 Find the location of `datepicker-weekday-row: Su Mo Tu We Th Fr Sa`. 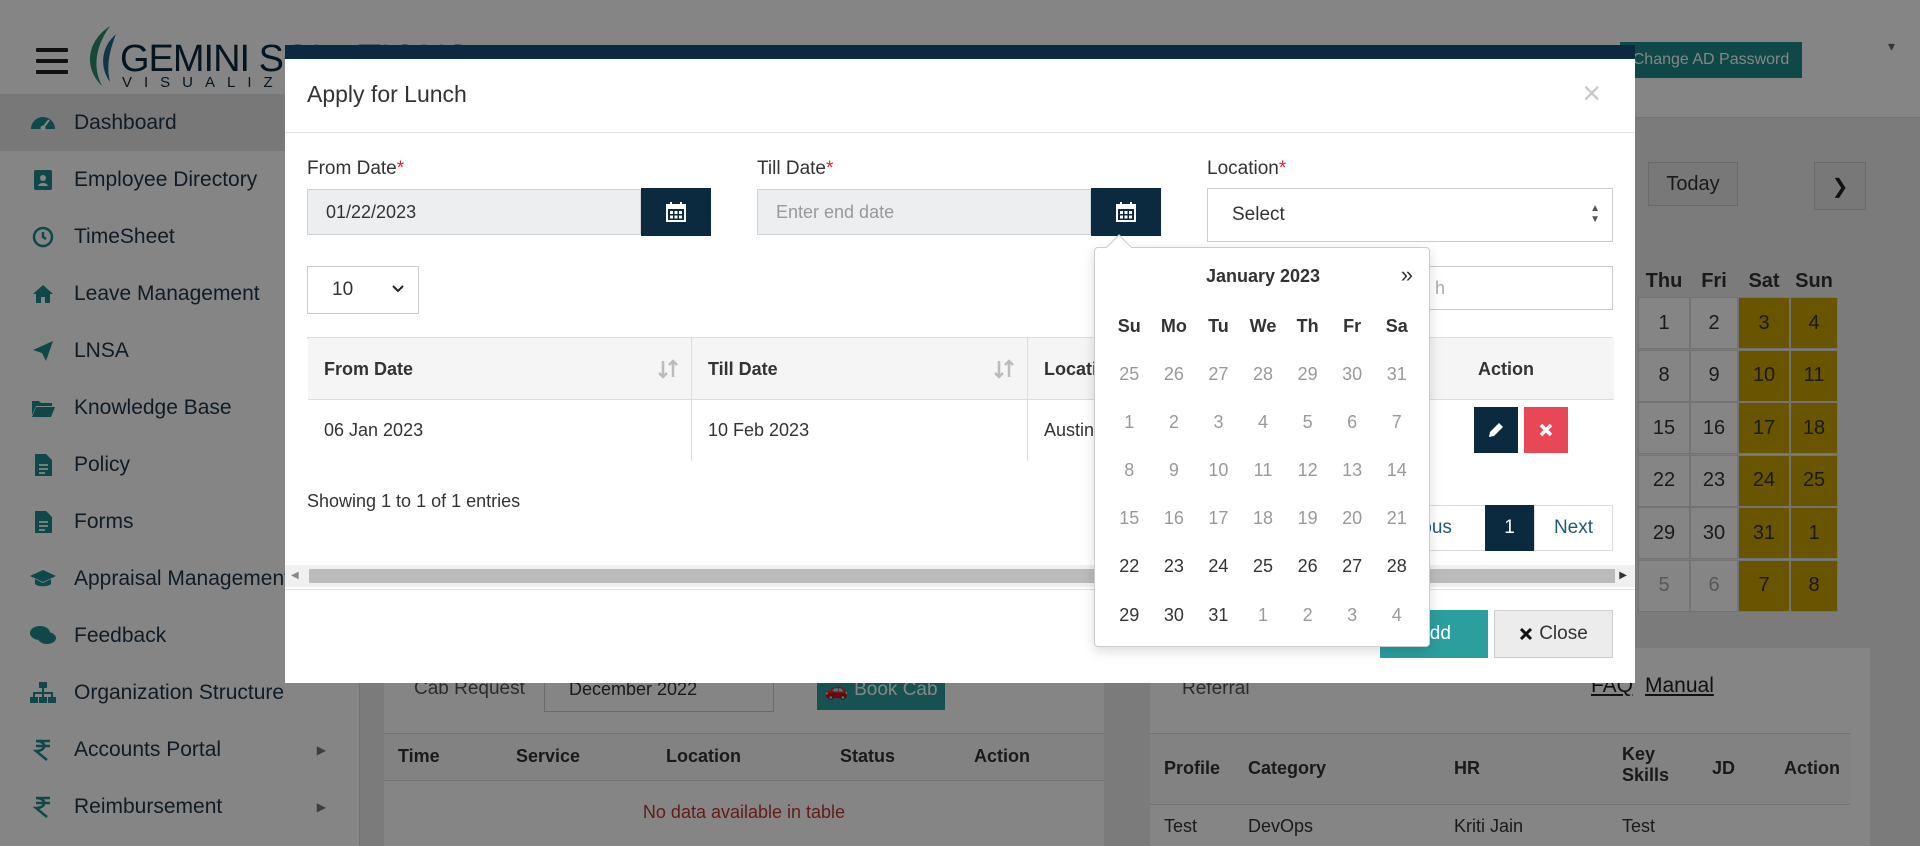

datepicker-weekday-row: Su Mo Tu We Th Fr Sa is located at coordinates (1263, 326).